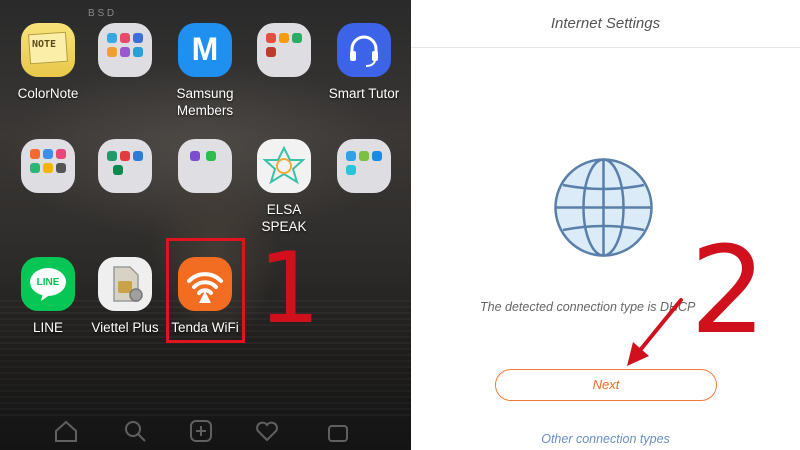  What do you see at coordinates (605, 24) in the screenshot?
I see `page-title: Internet Settings` at bounding box center [605, 24].